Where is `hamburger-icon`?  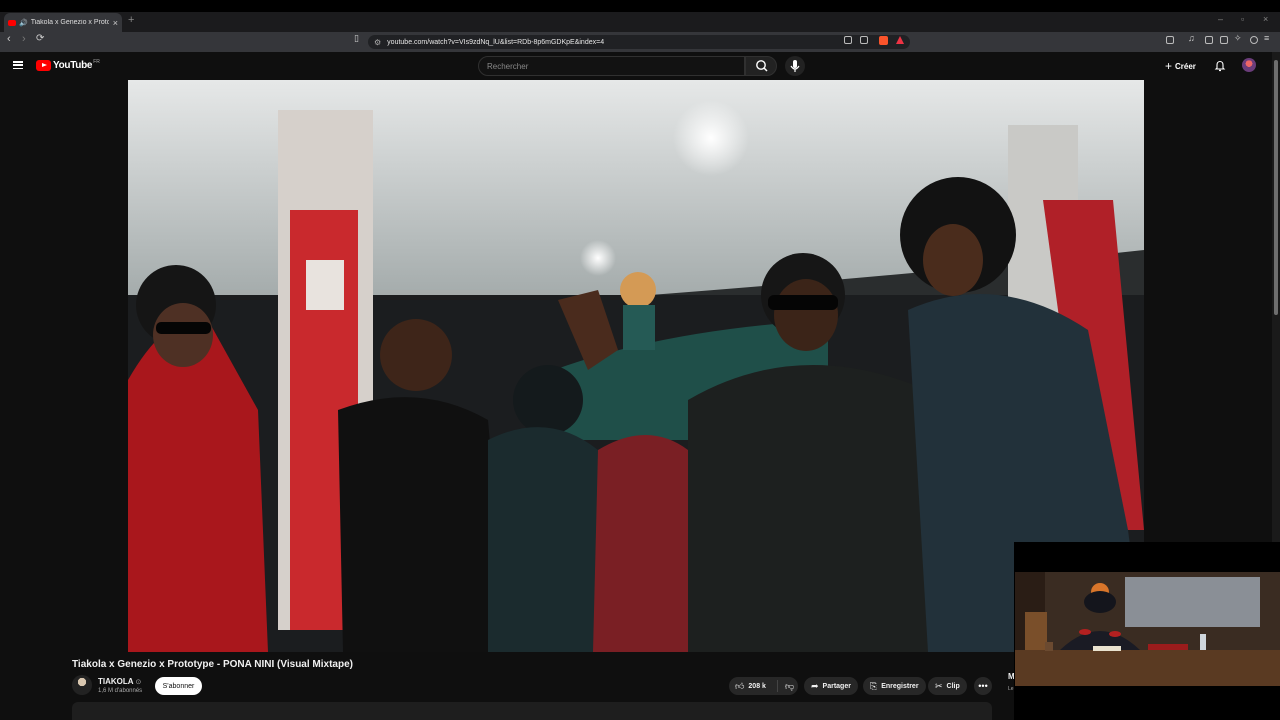 hamburger-icon is located at coordinates (18, 65).